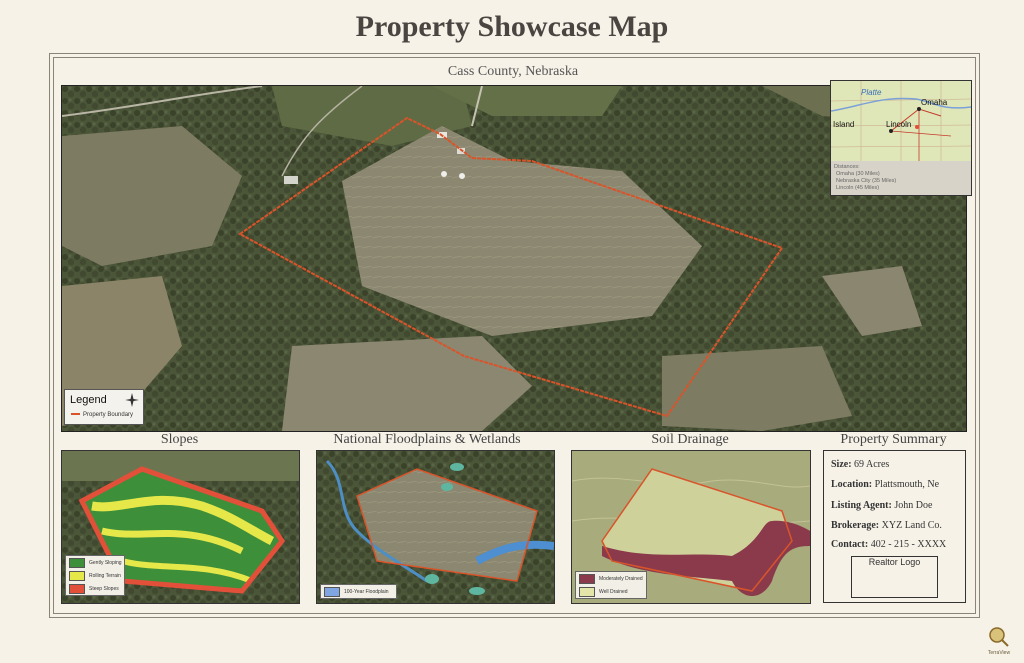 The height and width of the screenshot is (663, 1024). What do you see at coordinates (611, 578) in the screenshot?
I see `soil-legend-moderate: Moderately Drained` at bounding box center [611, 578].